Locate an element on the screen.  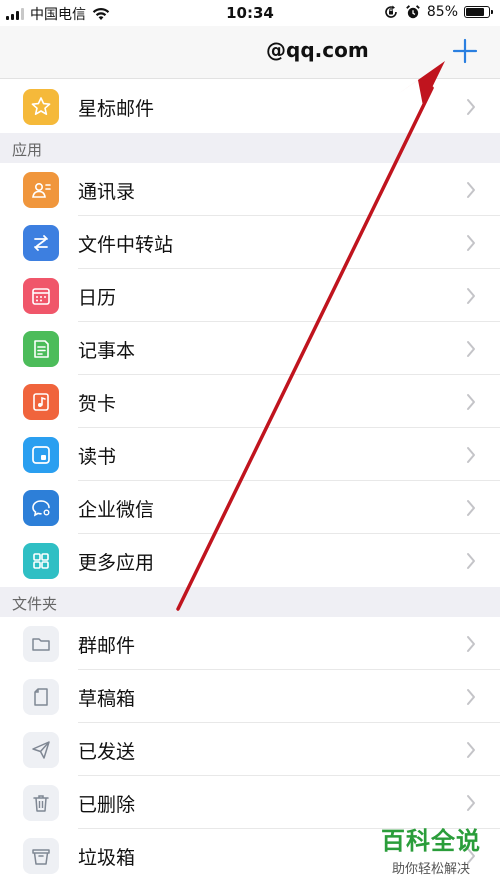
list-item-more-apps: 更多应用 is located at coordinates (250, 560).